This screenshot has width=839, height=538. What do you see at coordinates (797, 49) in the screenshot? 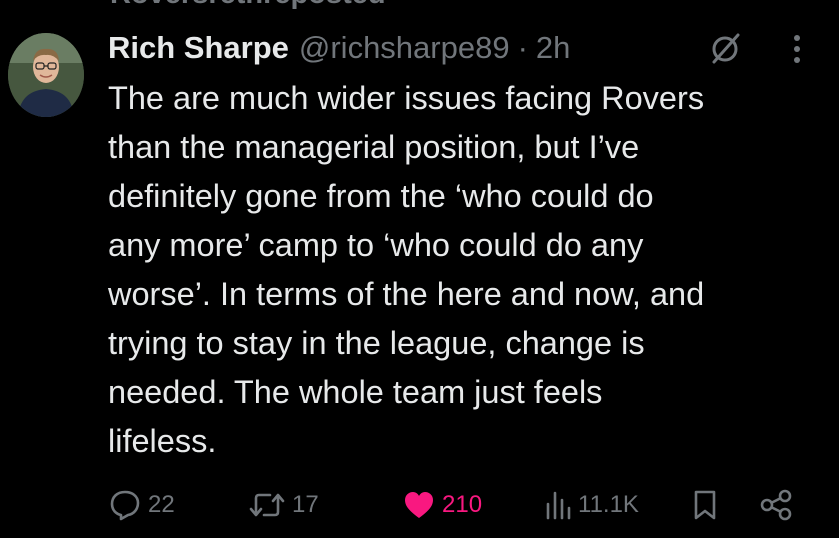
I see `more-icon` at bounding box center [797, 49].